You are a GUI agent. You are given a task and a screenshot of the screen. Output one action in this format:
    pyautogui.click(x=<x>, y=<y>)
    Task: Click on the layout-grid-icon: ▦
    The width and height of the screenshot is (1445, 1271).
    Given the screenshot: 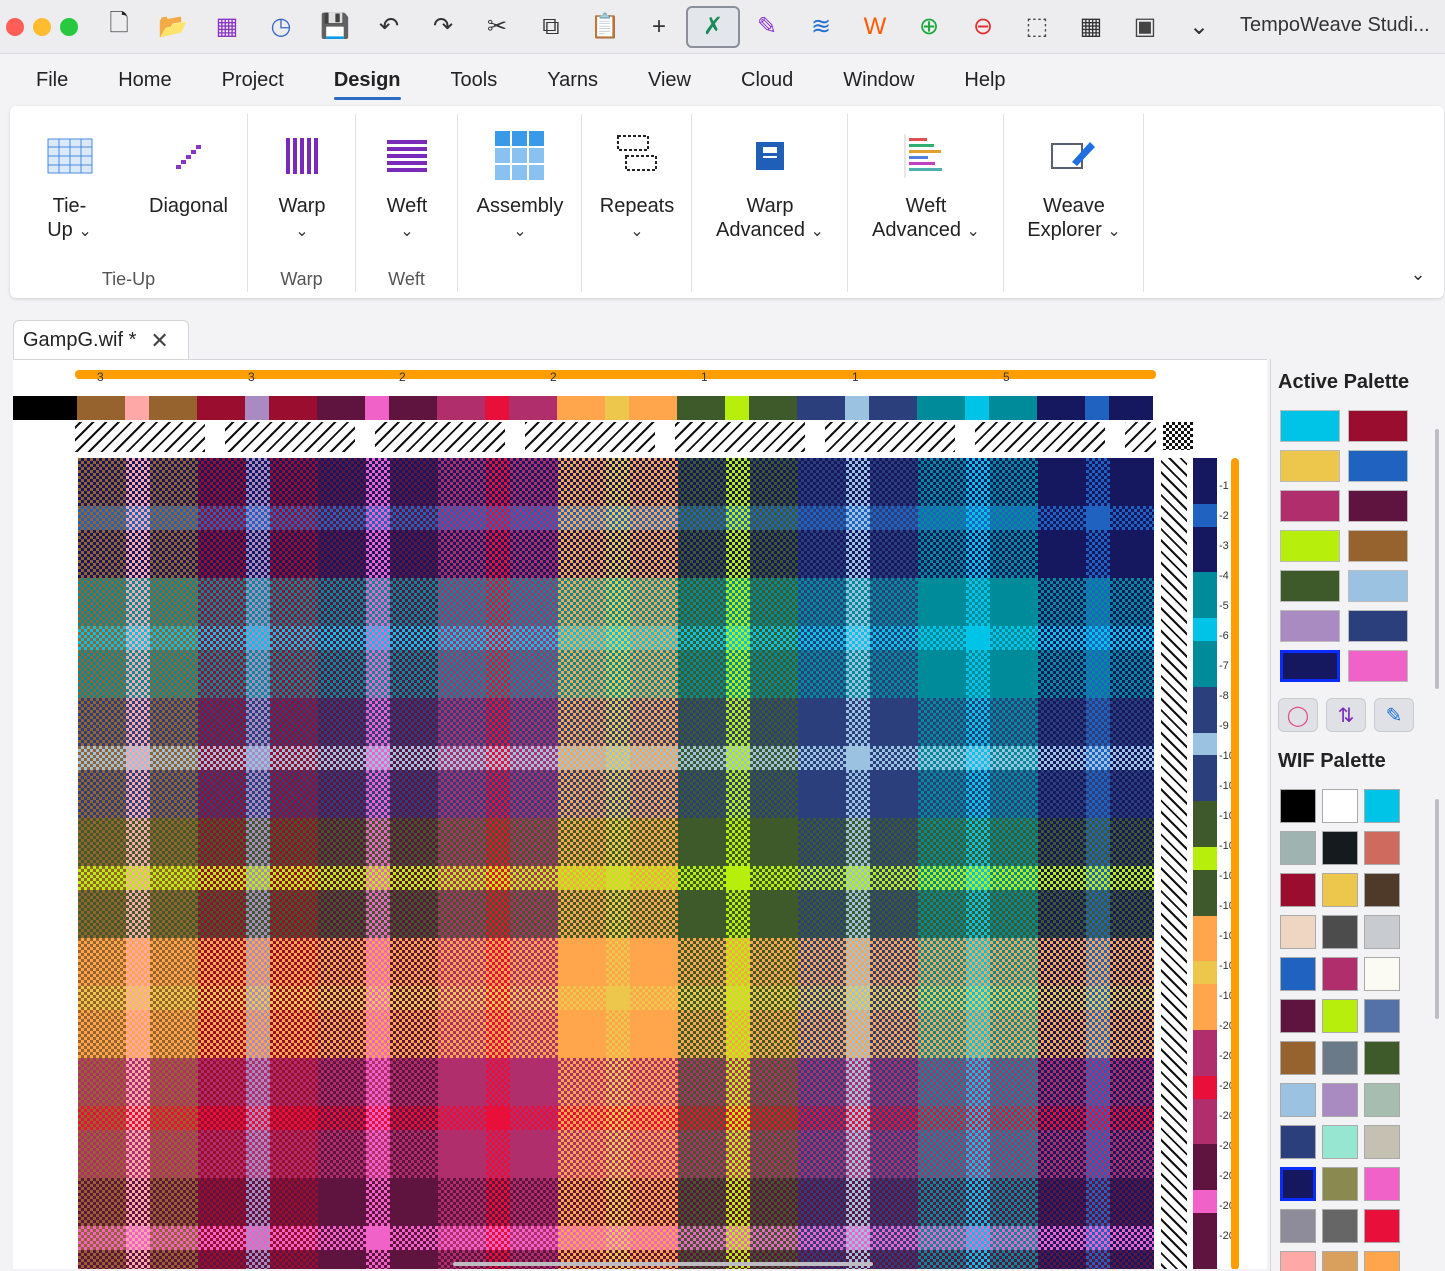 What is the action you would take?
    pyautogui.click(x=1091, y=27)
    